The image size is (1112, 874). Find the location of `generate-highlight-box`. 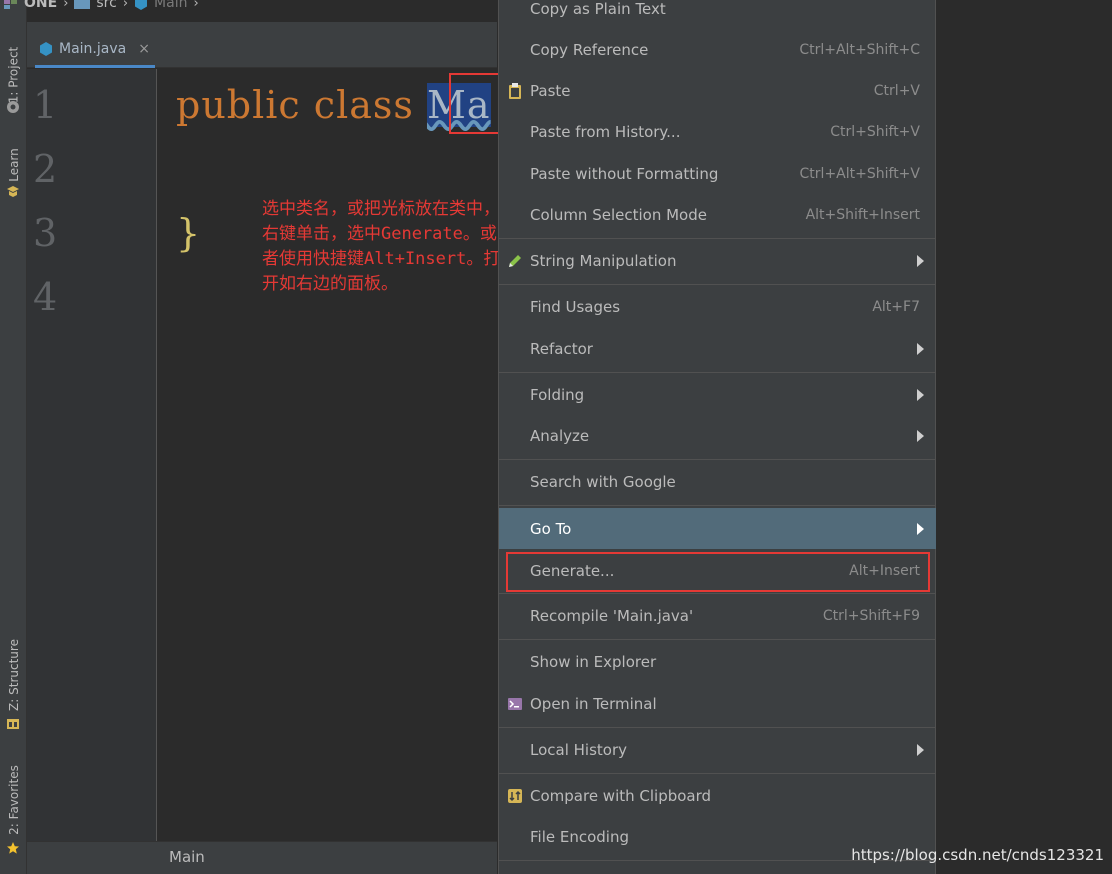

generate-highlight-box is located at coordinates (718, 572).